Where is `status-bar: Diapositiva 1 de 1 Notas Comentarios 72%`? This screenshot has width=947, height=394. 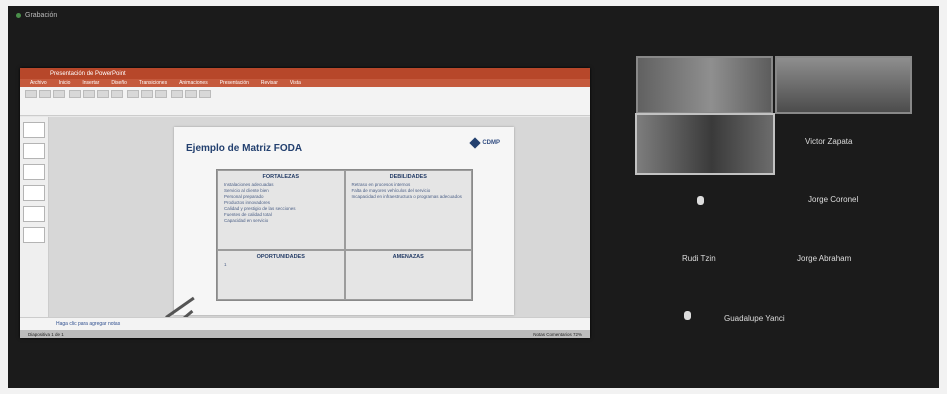 status-bar: Diapositiva 1 de 1 Notas Comentarios 72% is located at coordinates (305, 334).